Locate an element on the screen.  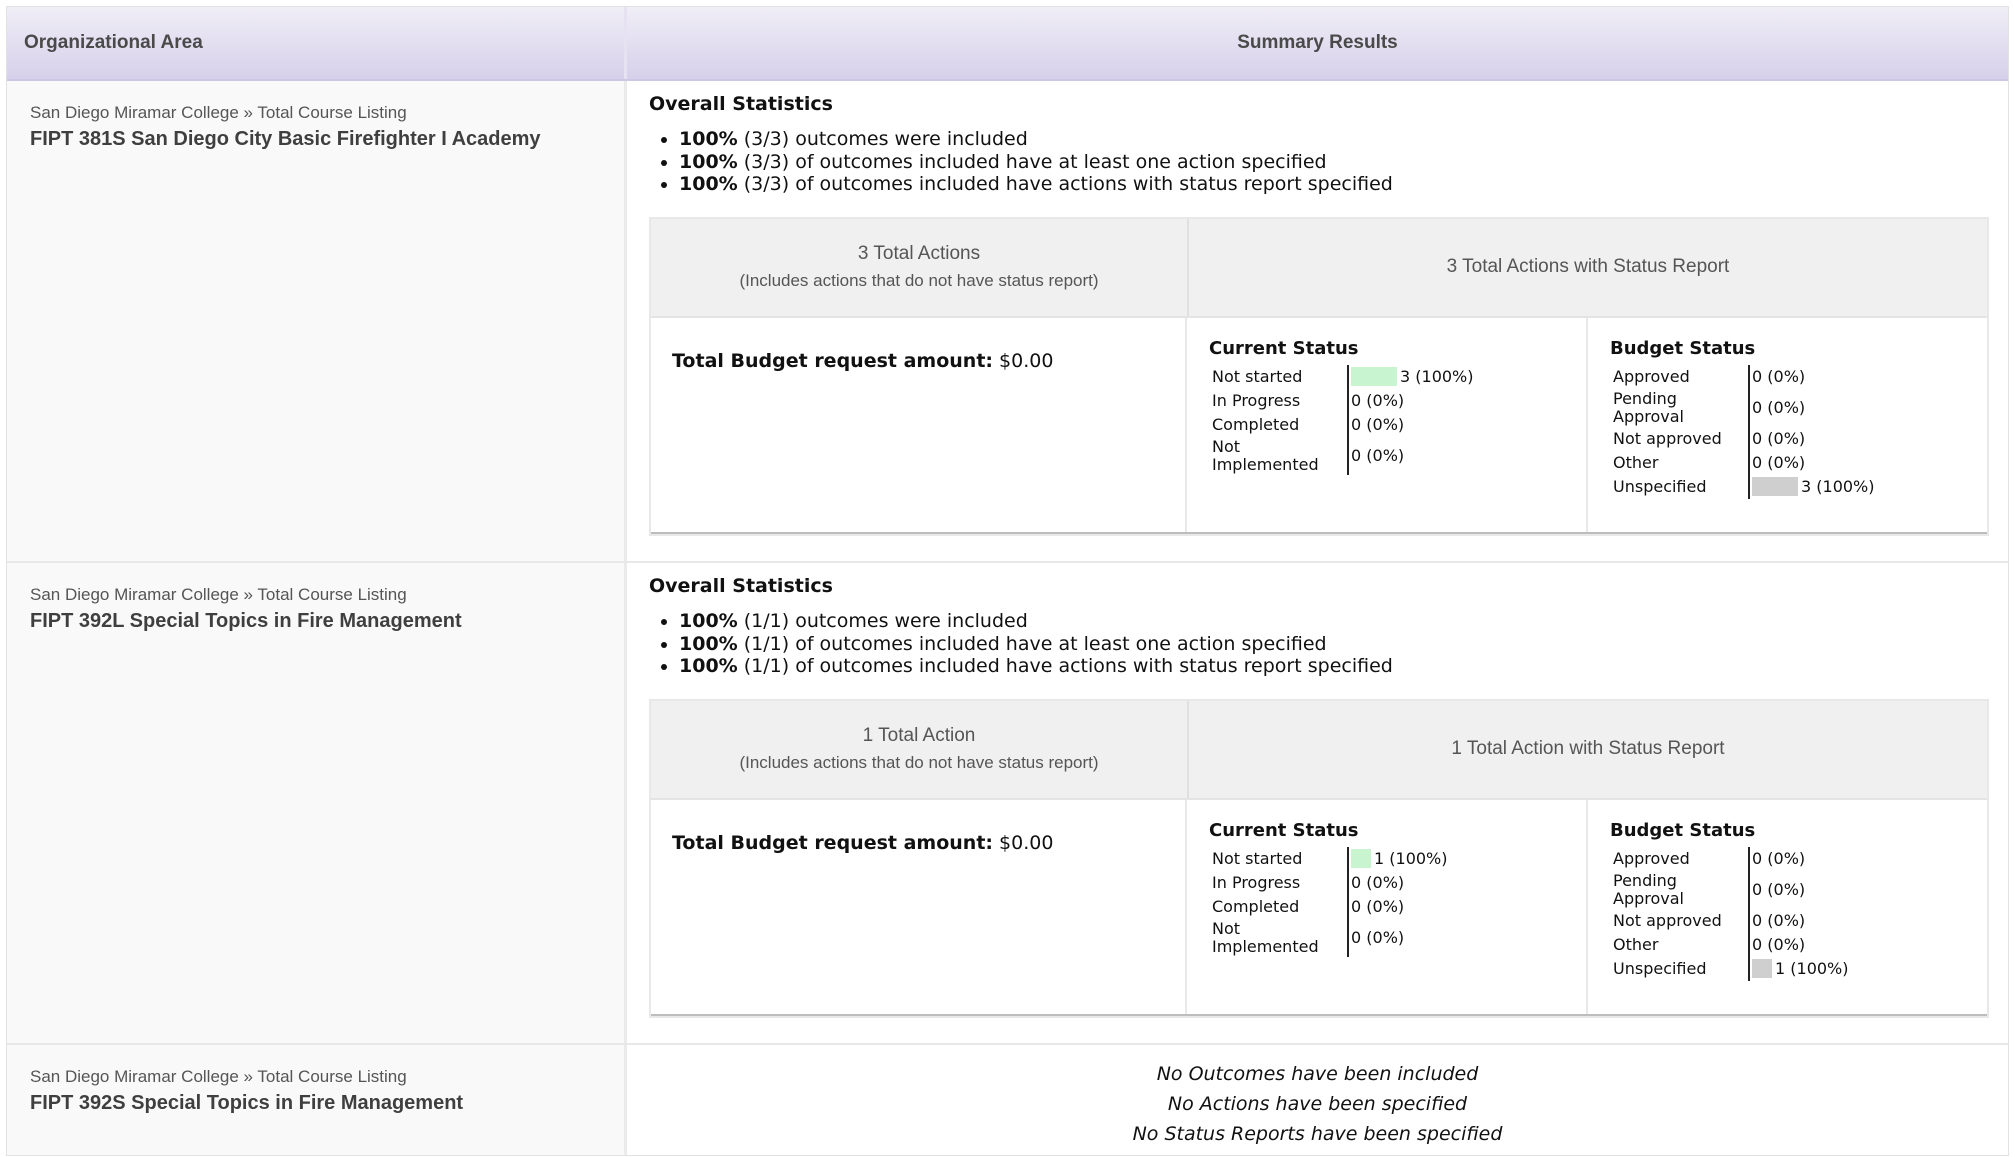
budget-status-row: Unspecified 3 (100%) is located at coordinates (1798, 486).